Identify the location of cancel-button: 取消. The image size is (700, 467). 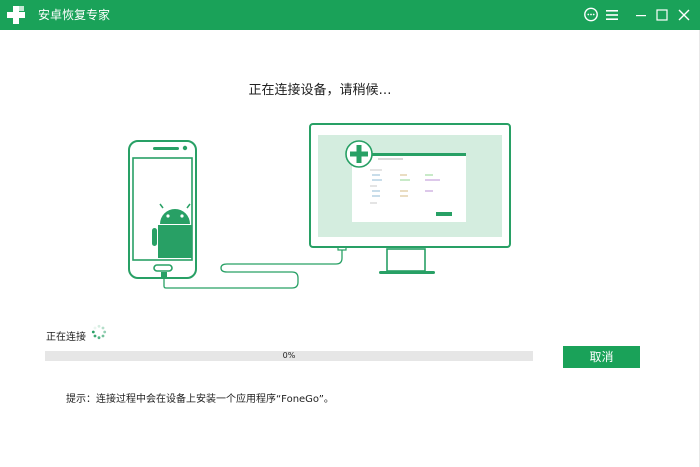
(601, 357).